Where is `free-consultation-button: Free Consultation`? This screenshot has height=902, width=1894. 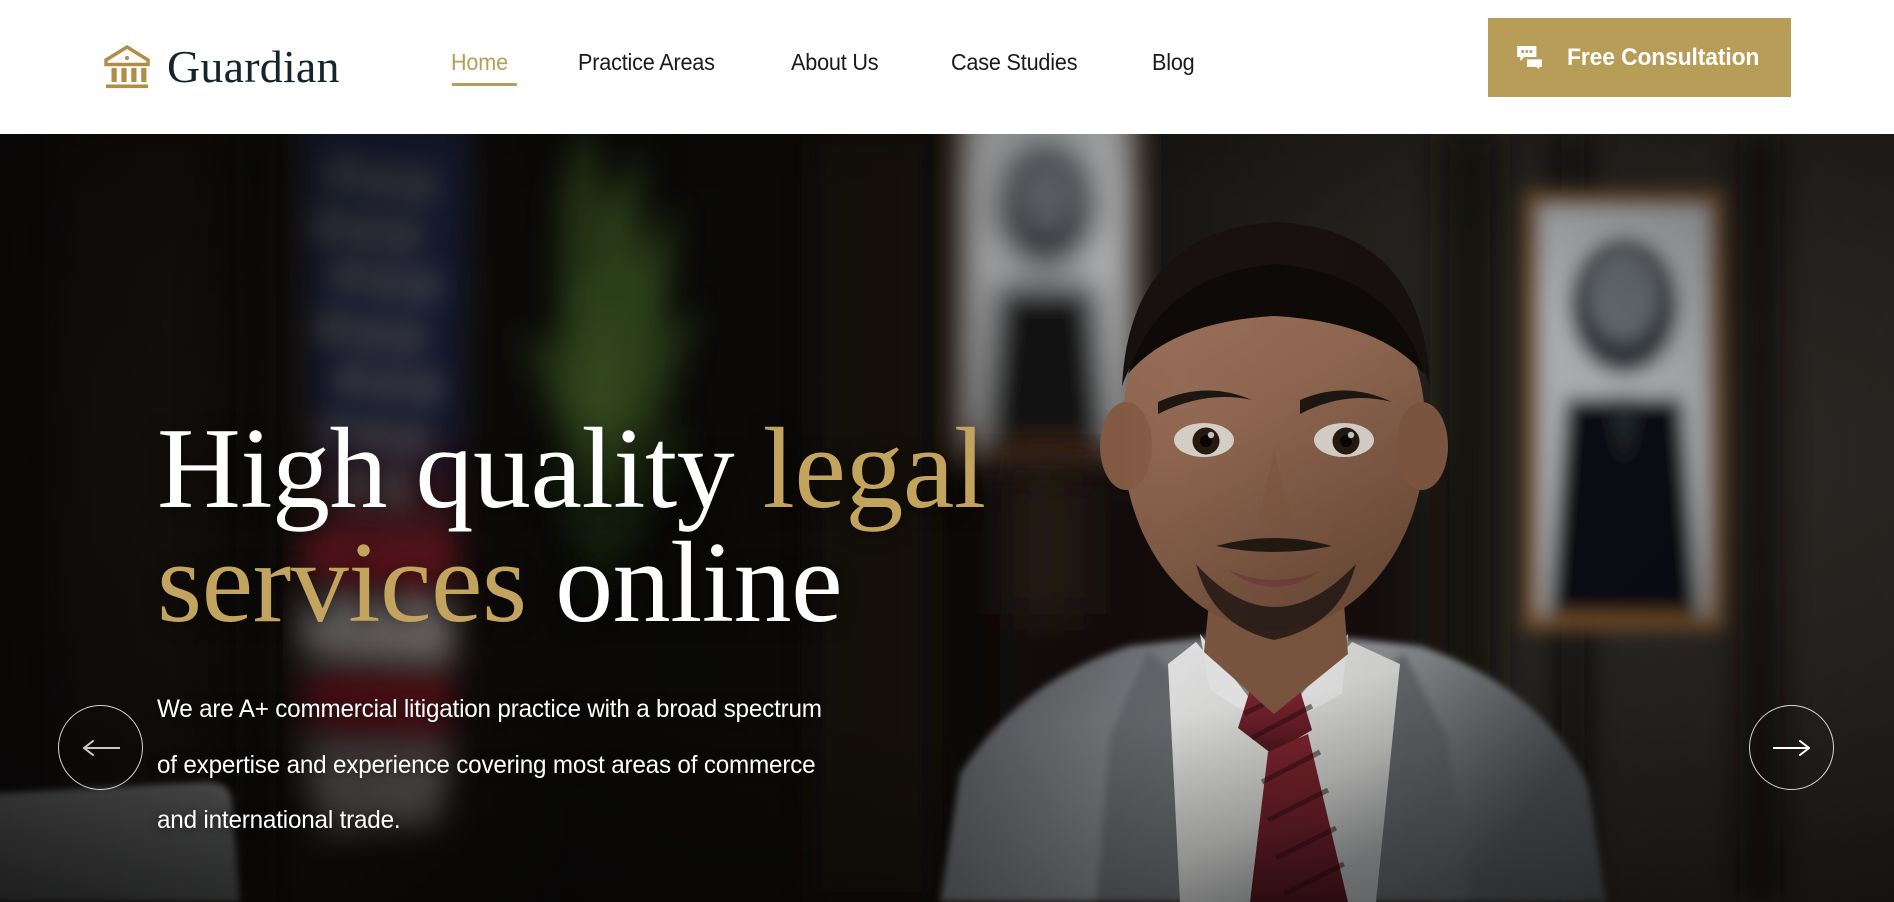
free-consultation-button: Free Consultation is located at coordinates (1639, 57).